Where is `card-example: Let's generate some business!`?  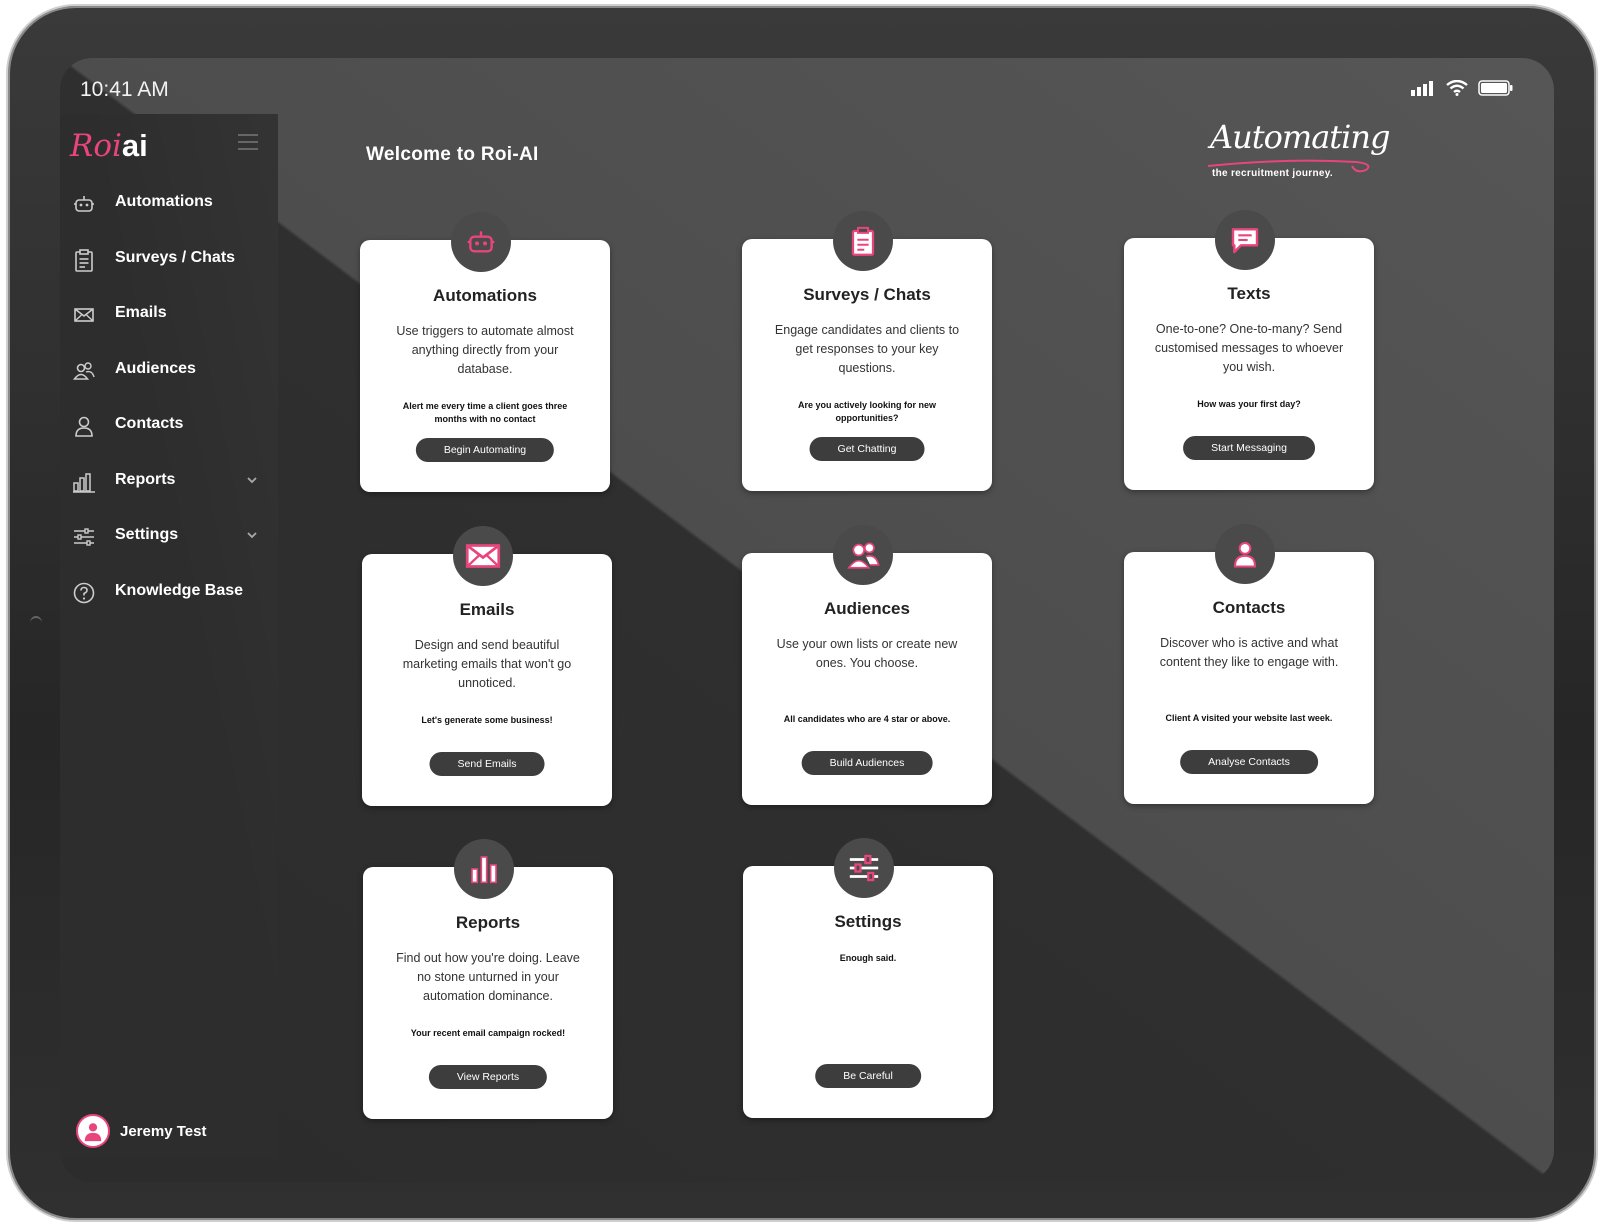
card-example: Let's generate some business! is located at coordinates (487, 720).